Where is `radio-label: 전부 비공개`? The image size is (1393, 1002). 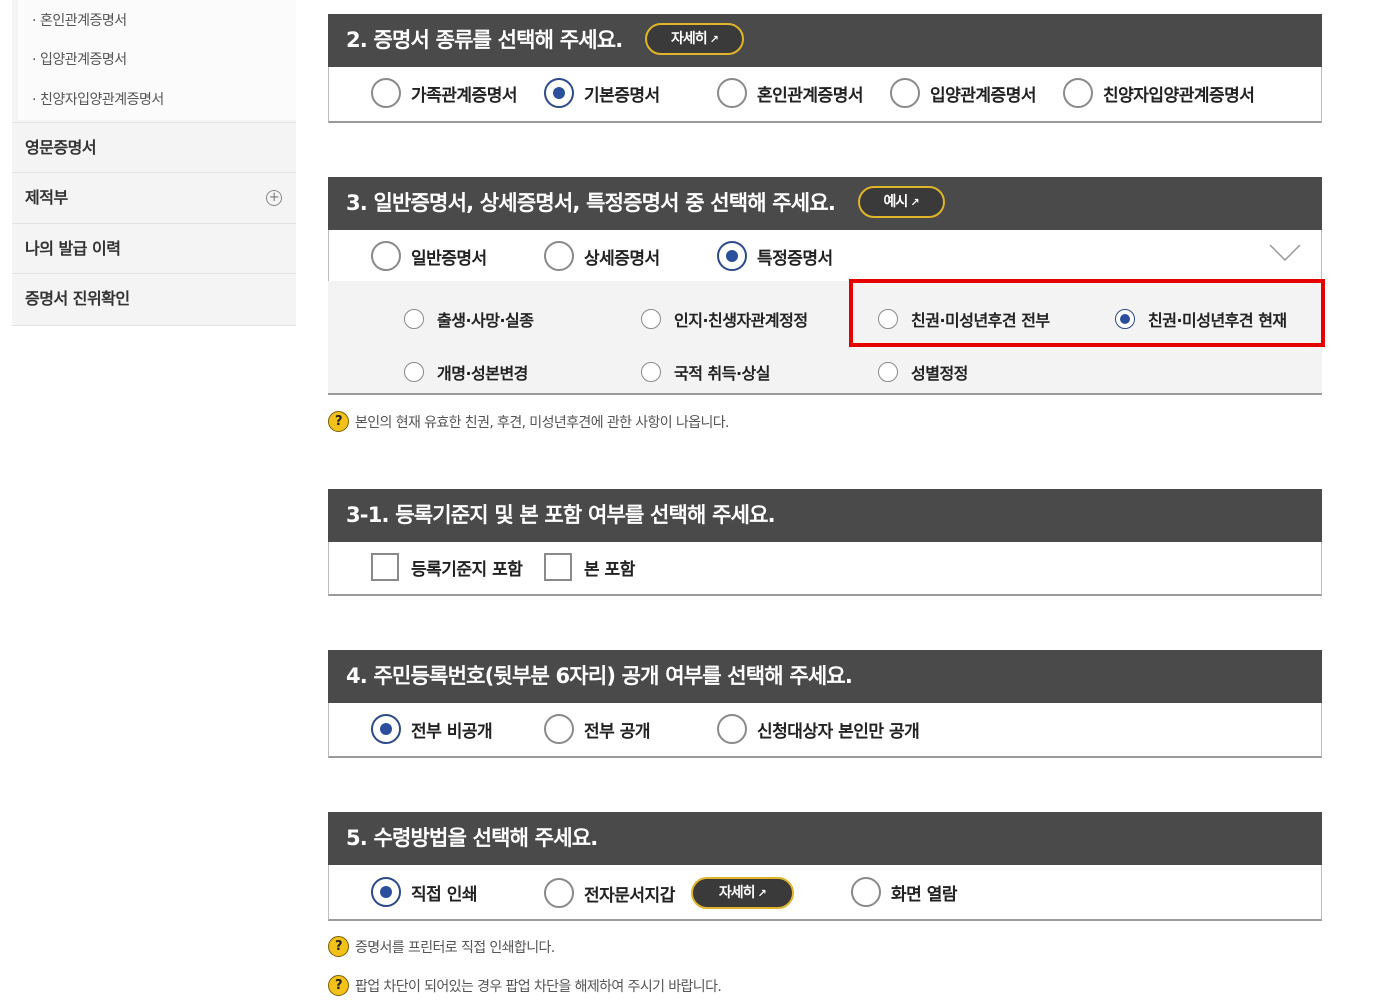
radio-label: 전부 비공개 is located at coordinates (452, 731).